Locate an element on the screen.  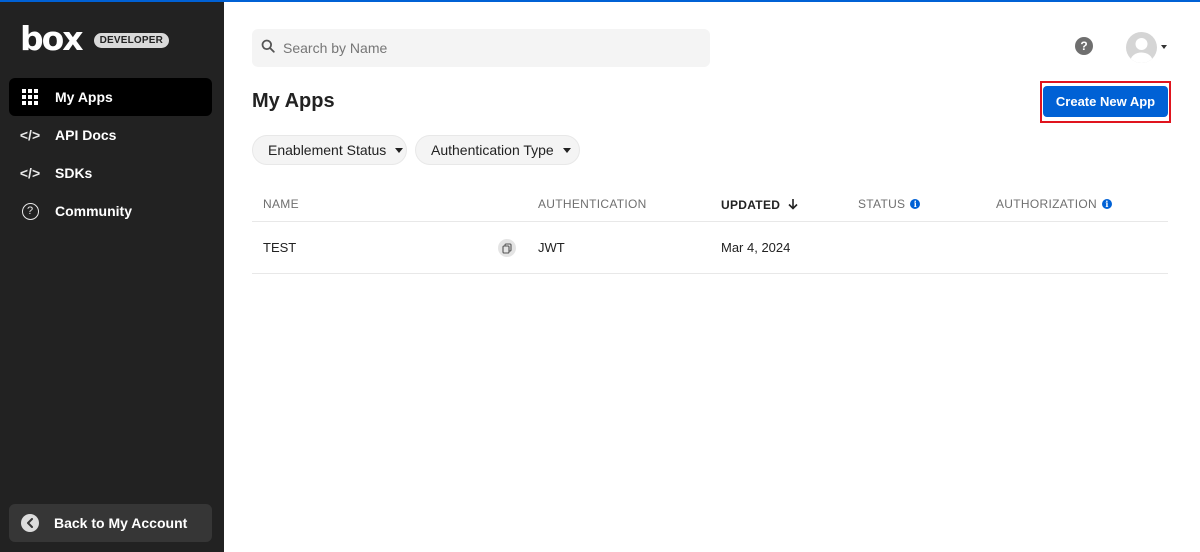
cell-name: TEST is located at coordinates (279, 247).